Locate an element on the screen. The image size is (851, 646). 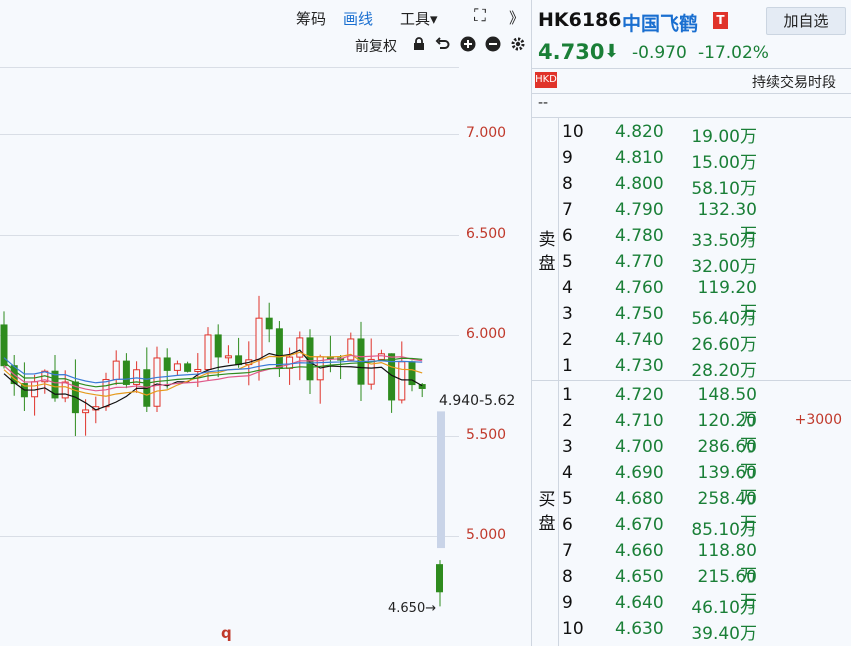
price-axis-label: 6.500 is located at coordinates (486, 234).